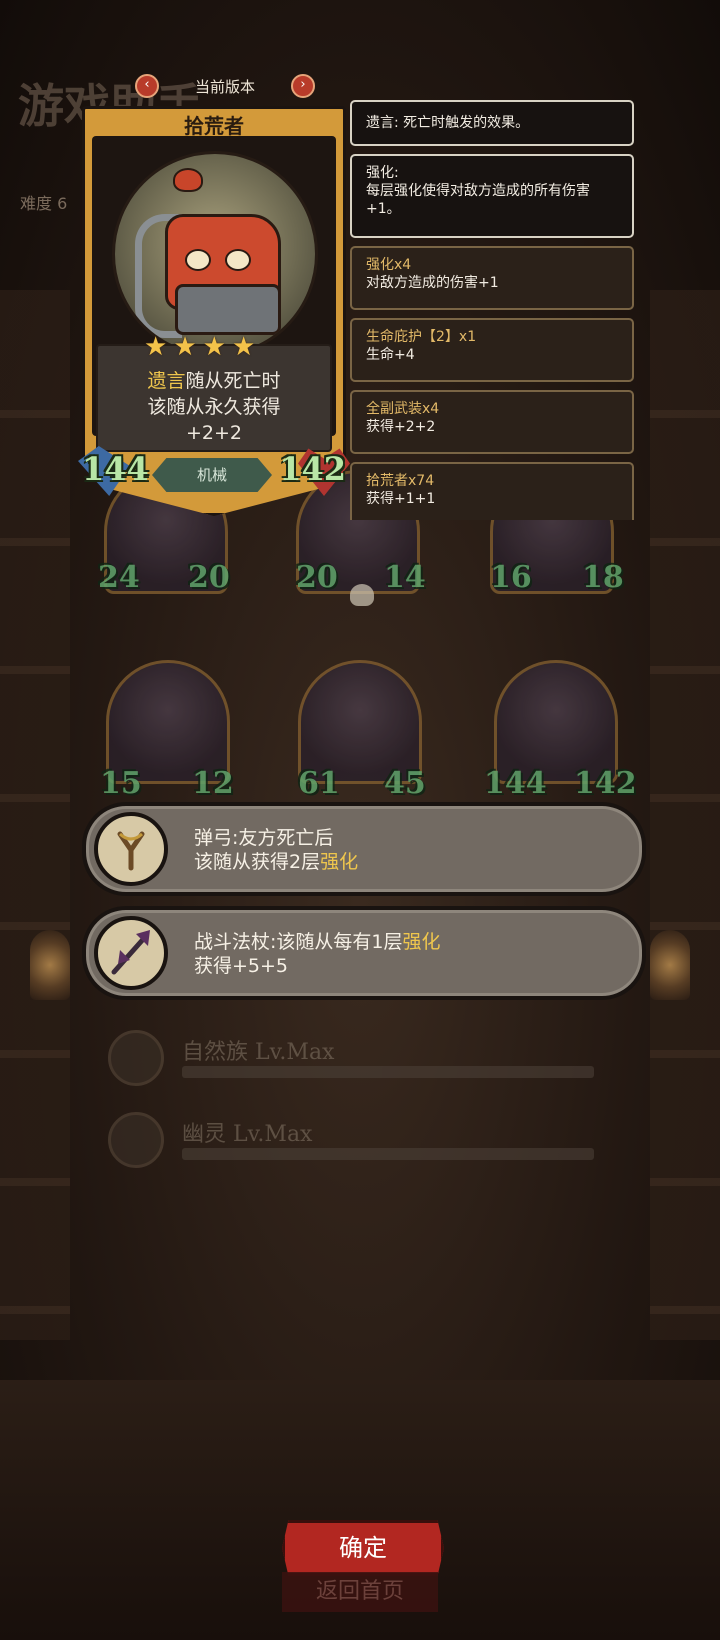  I want to click on tooltip-empower: 强化: 每层强化使得对敌方造成的所有伤害+1。, so click(492, 196).